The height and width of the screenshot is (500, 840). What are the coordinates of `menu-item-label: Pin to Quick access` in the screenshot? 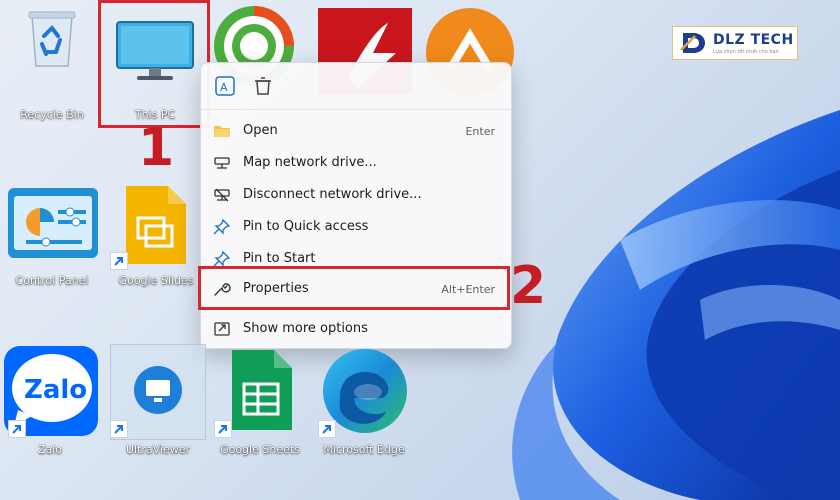 It's located at (306, 226).